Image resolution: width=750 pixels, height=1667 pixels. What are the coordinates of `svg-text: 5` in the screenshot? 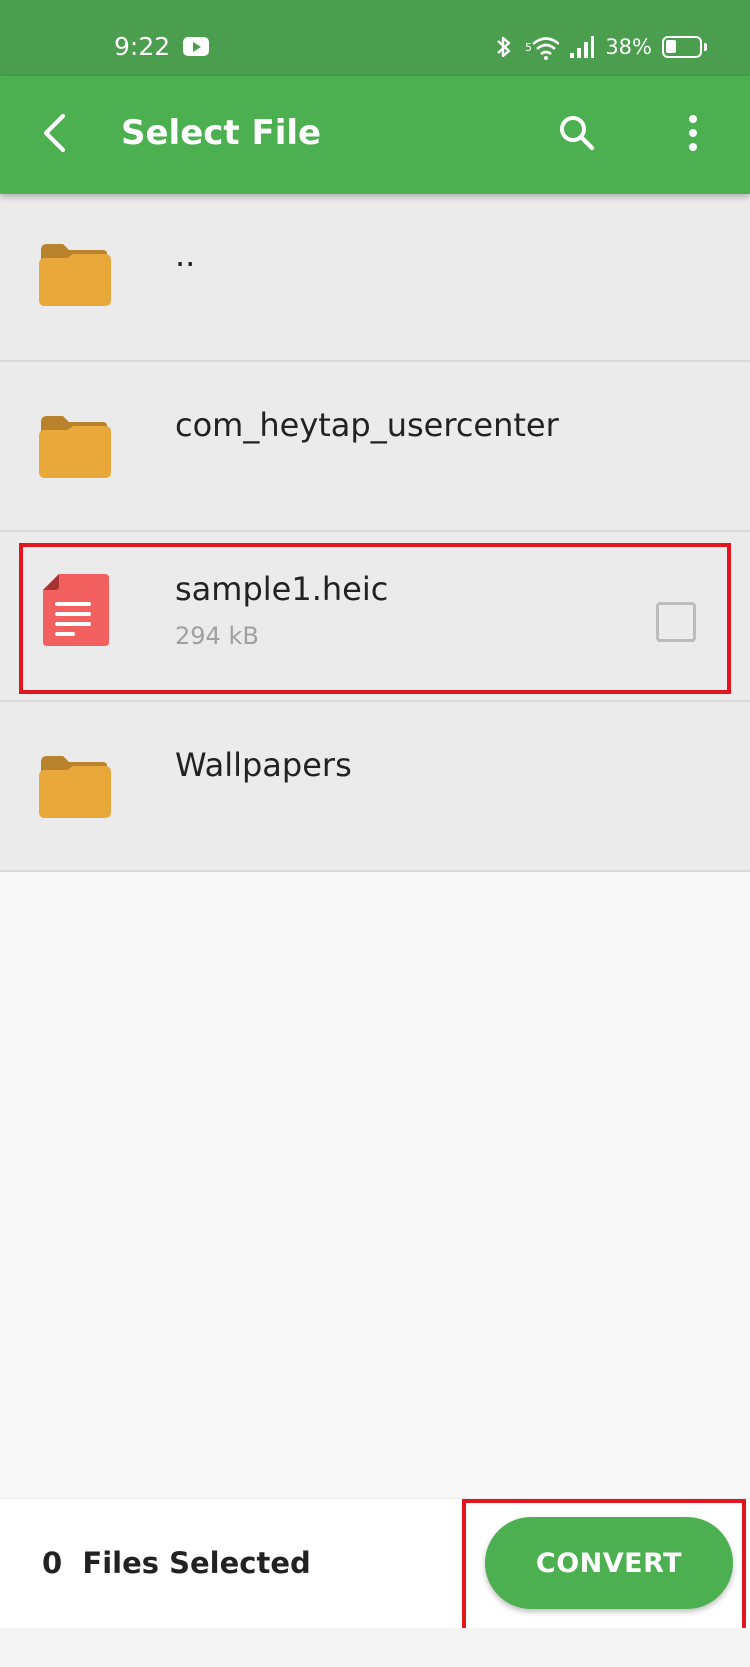 It's located at (528, 47).